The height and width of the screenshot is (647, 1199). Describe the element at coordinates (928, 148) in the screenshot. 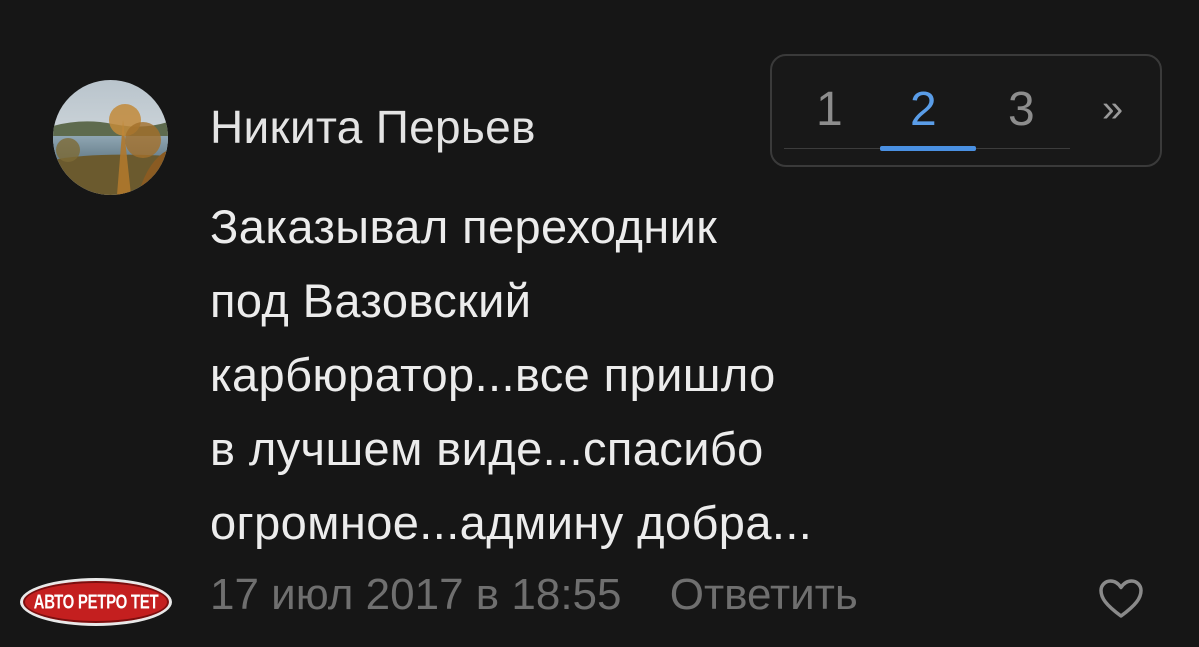

I see `current-page-indicator` at that location.